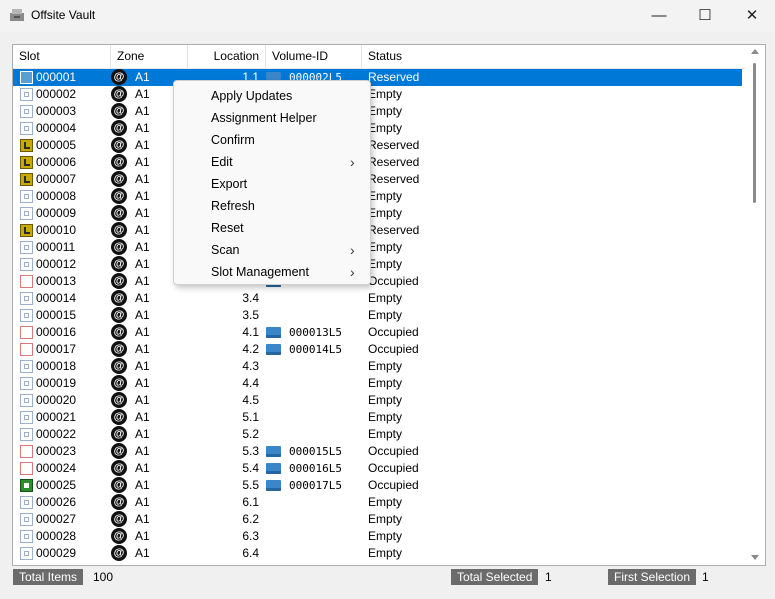 This screenshot has width=775, height=599. I want to click on table-row: 000007 @ A1 Reserved, so click(379, 179).